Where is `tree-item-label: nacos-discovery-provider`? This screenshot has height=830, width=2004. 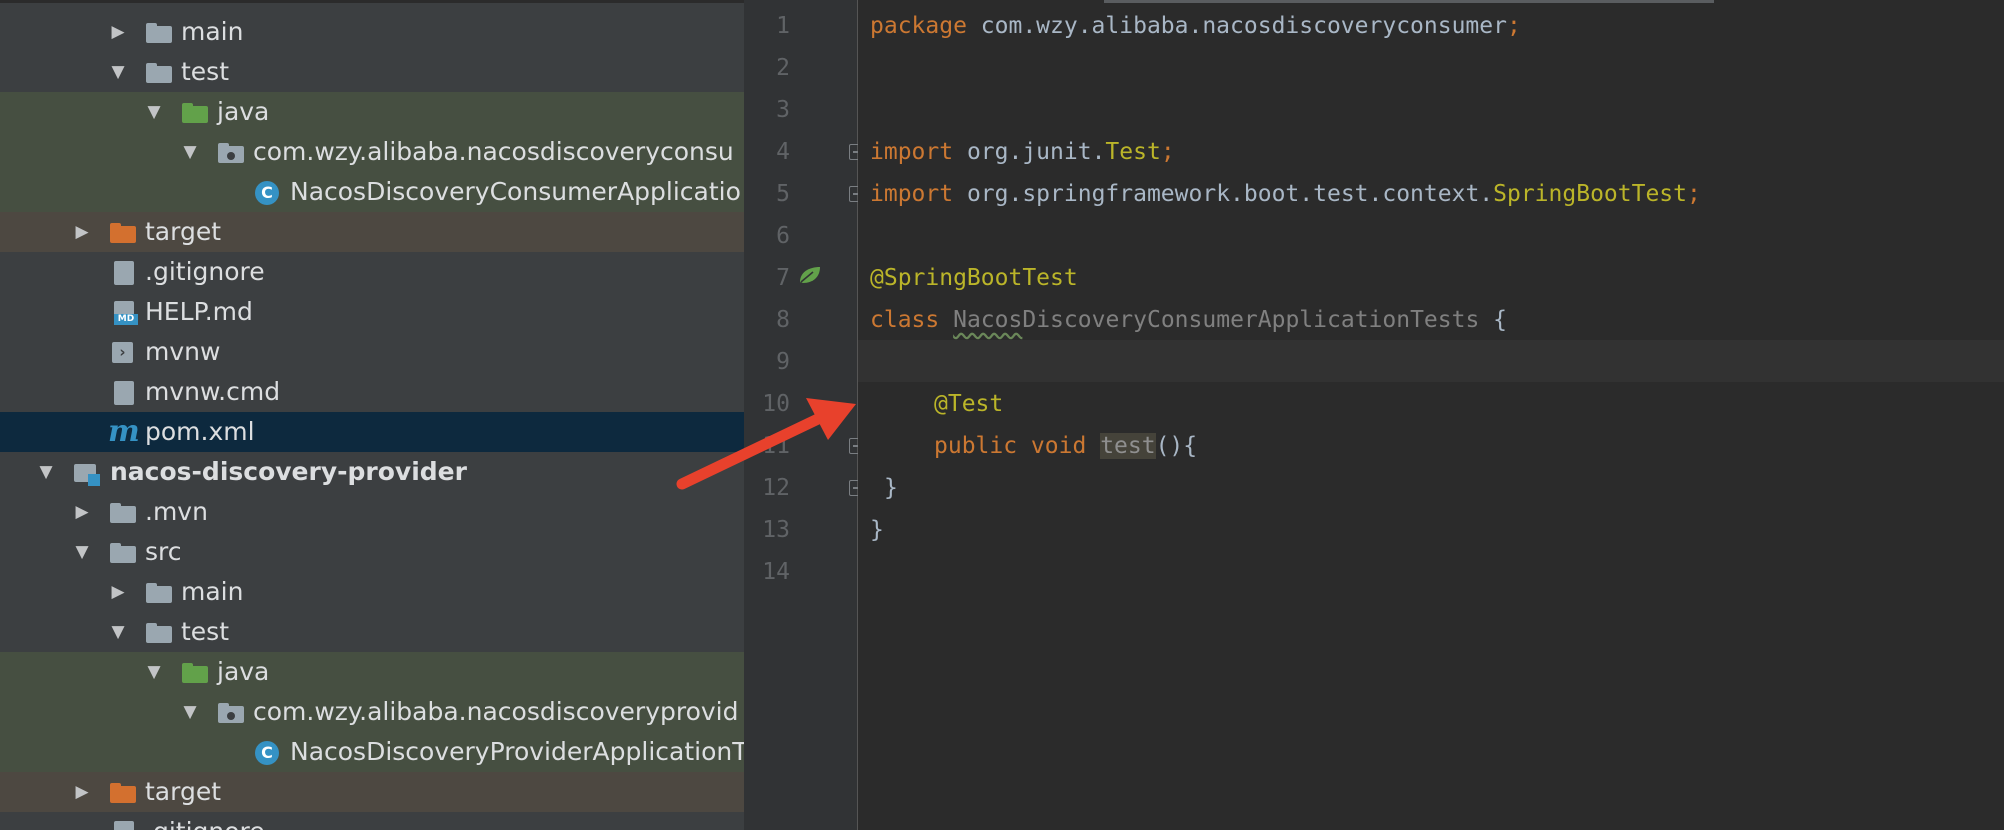
tree-item-label: nacos-discovery-provider is located at coordinates (288, 471).